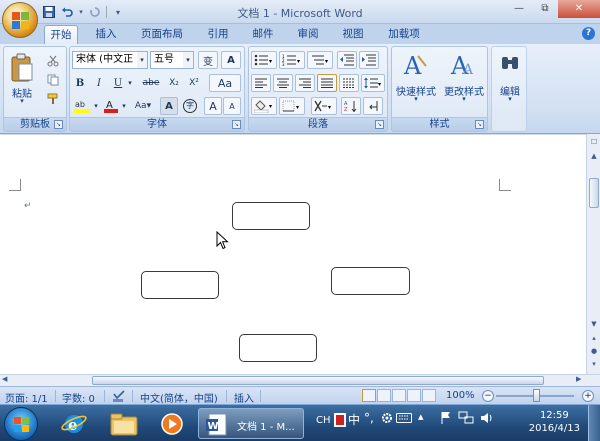 The height and width of the screenshot is (441, 600). What do you see at coordinates (225, 83) in the screenshot?
I see `change-case-button: Aa` at bounding box center [225, 83].